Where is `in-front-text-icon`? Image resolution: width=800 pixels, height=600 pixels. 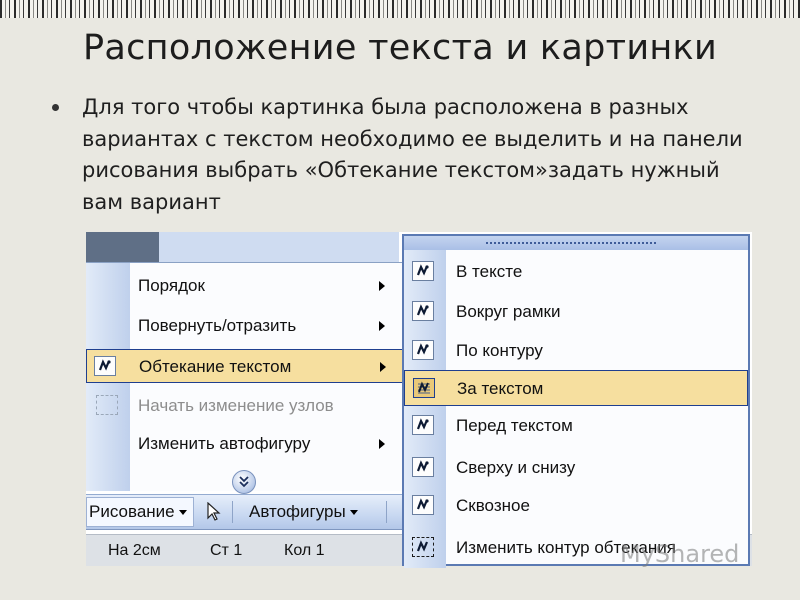
in-front-text-icon is located at coordinates (423, 425).